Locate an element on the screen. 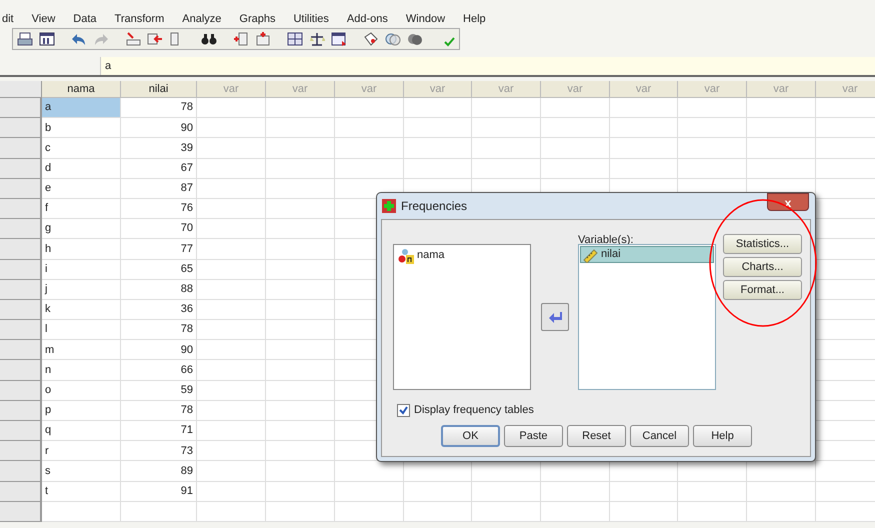 Image resolution: width=875 pixels, height=528 pixels. table-cell: m is located at coordinates (81, 350).